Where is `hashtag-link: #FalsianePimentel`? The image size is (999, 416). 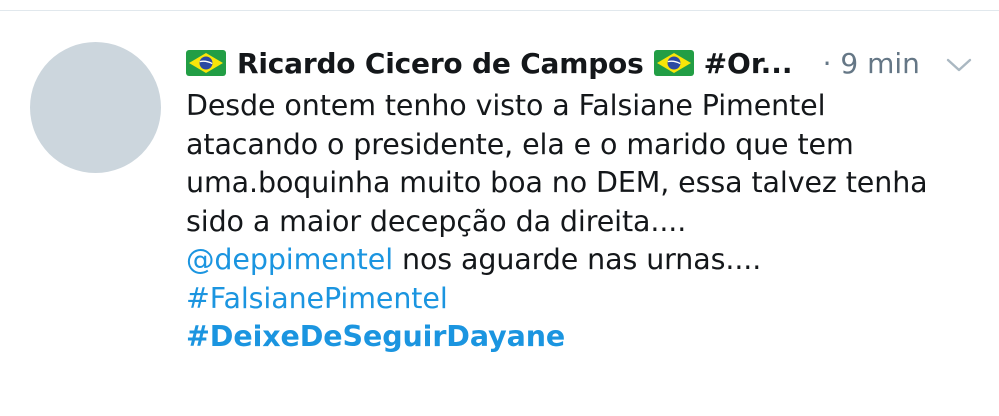 hashtag-link: #FalsianePimentel is located at coordinates (317, 298).